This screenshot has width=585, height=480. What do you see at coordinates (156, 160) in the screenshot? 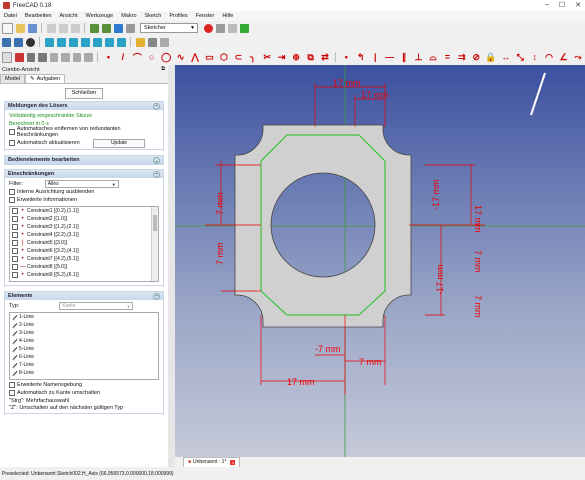
I see `expand-icon: ⌄` at bounding box center [156, 160].